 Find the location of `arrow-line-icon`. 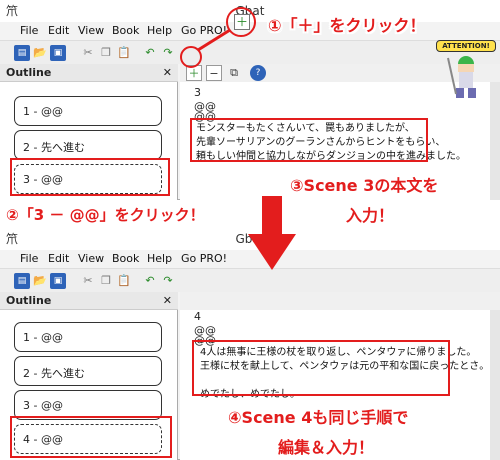

arrow-line-icon is located at coordinates (214, 40).